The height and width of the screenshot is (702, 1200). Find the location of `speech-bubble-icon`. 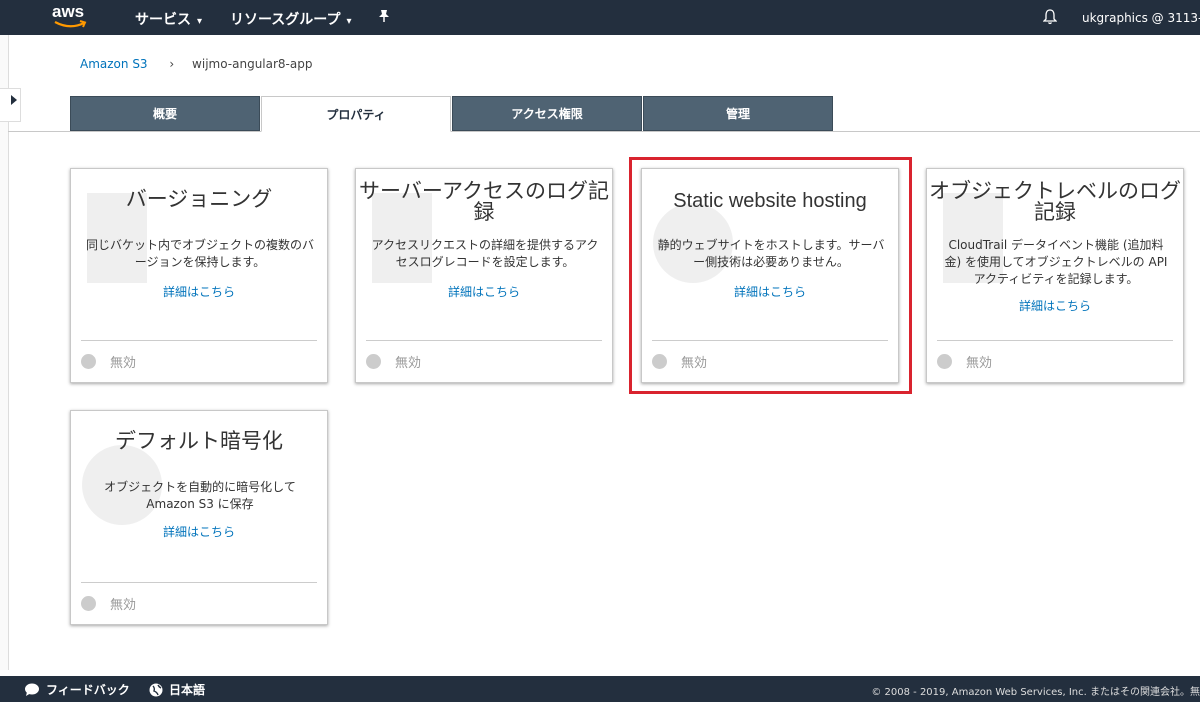

speech-bubble-icon is located at coordinates (32, 689).